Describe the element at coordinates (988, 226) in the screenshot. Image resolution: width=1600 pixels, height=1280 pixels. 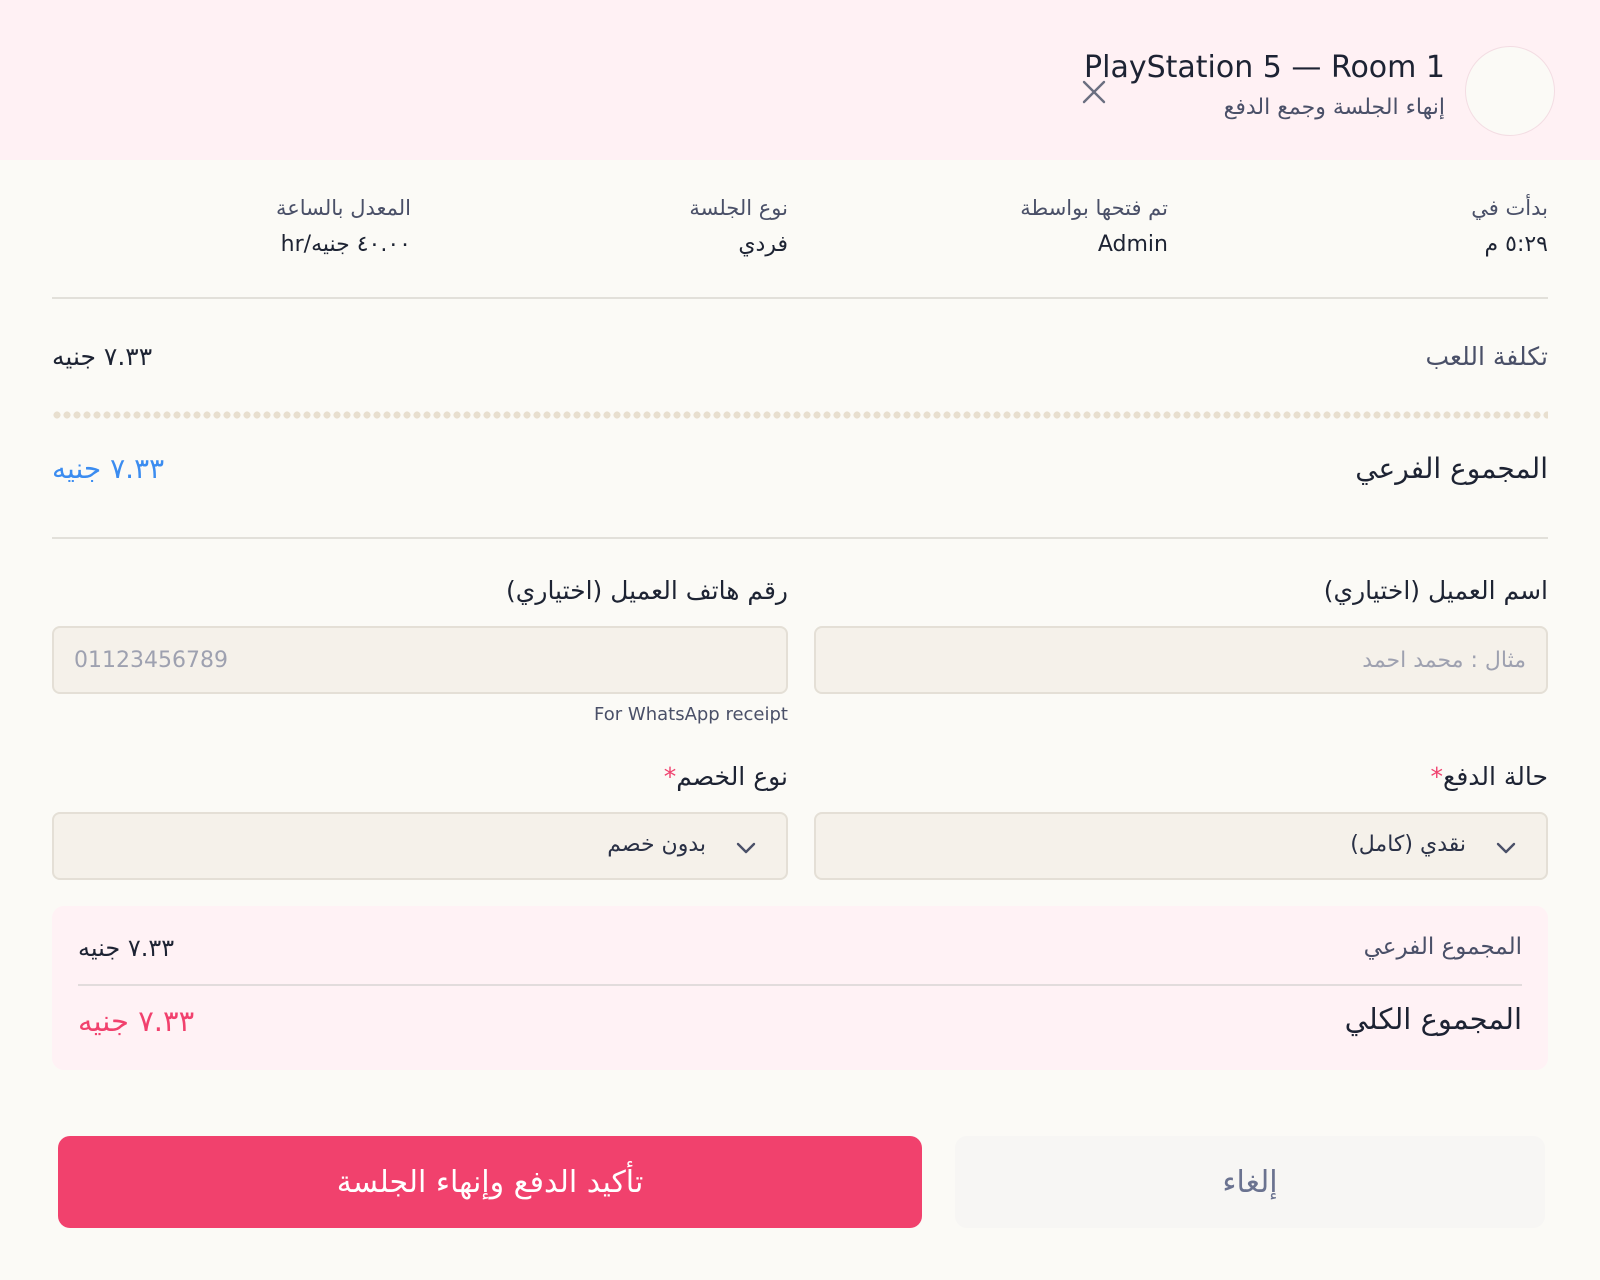
I see `info-opened-by: تم فتحها بواسطة Admin` at that location.